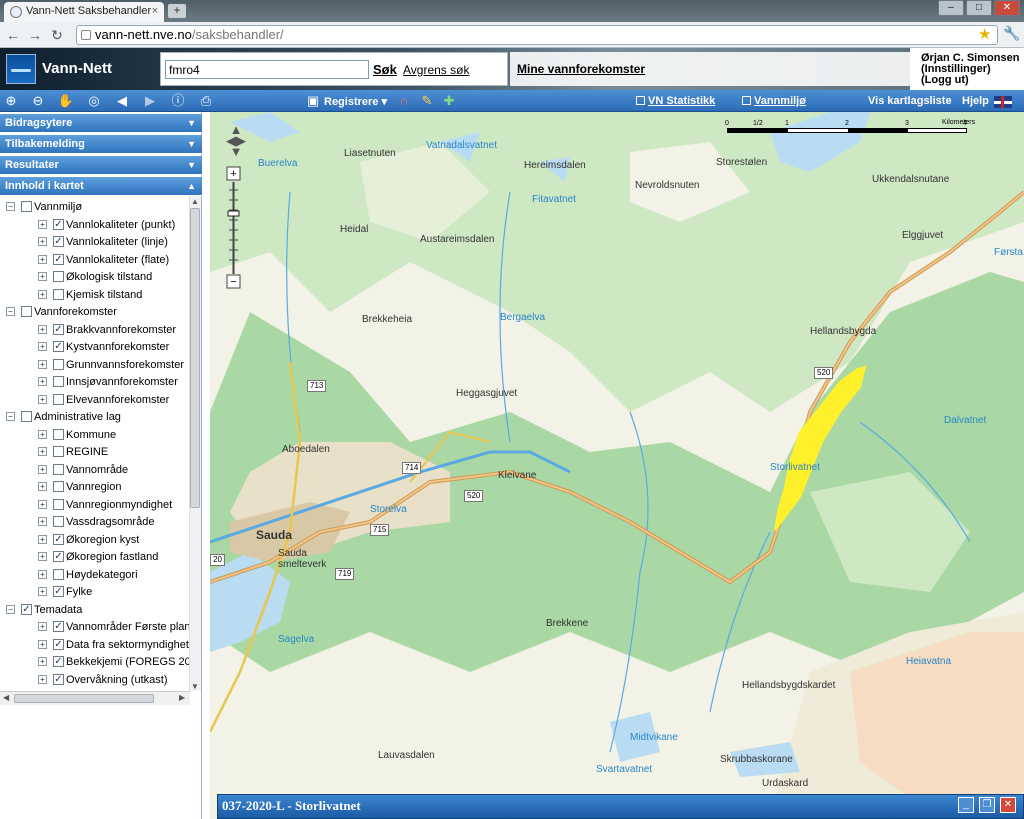 This screenshot has width=1024, height=819. What do you see at coordinates (84, 698) in the screenshot?
I see `tree-hscroll-thumb` at bounding box center [84, 698].